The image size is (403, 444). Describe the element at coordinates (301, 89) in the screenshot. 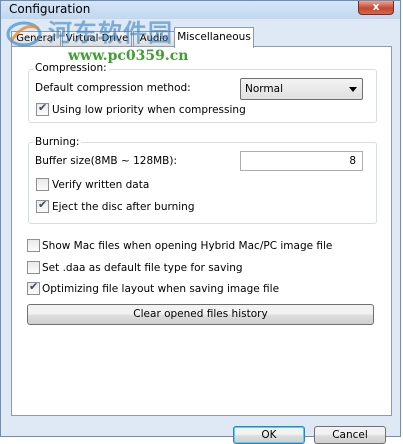

I see `compression-method-select: Normal` at that location.